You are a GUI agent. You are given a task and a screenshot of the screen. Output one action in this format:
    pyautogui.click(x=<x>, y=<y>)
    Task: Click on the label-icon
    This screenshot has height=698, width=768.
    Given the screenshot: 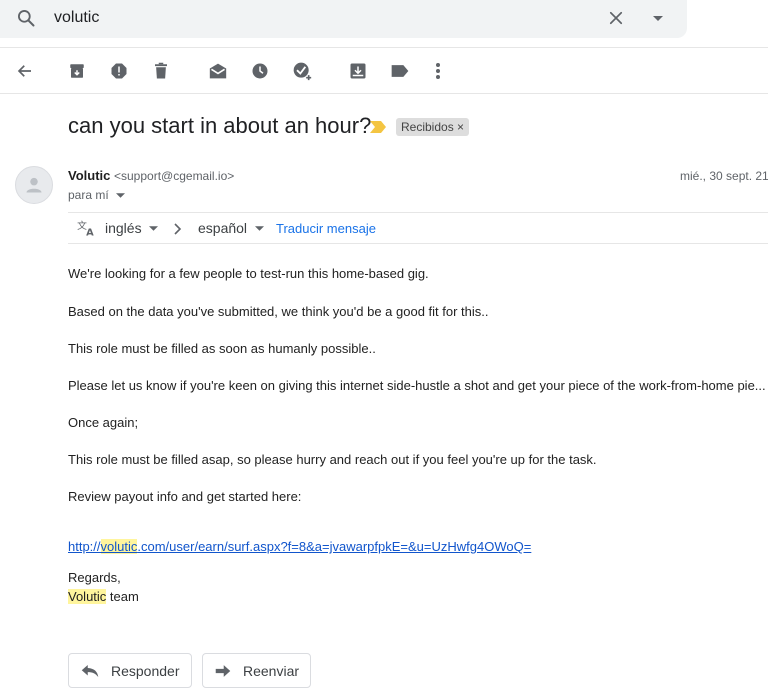 What is the action you would take?
    pyautogui.click(x=400, y=71)
    